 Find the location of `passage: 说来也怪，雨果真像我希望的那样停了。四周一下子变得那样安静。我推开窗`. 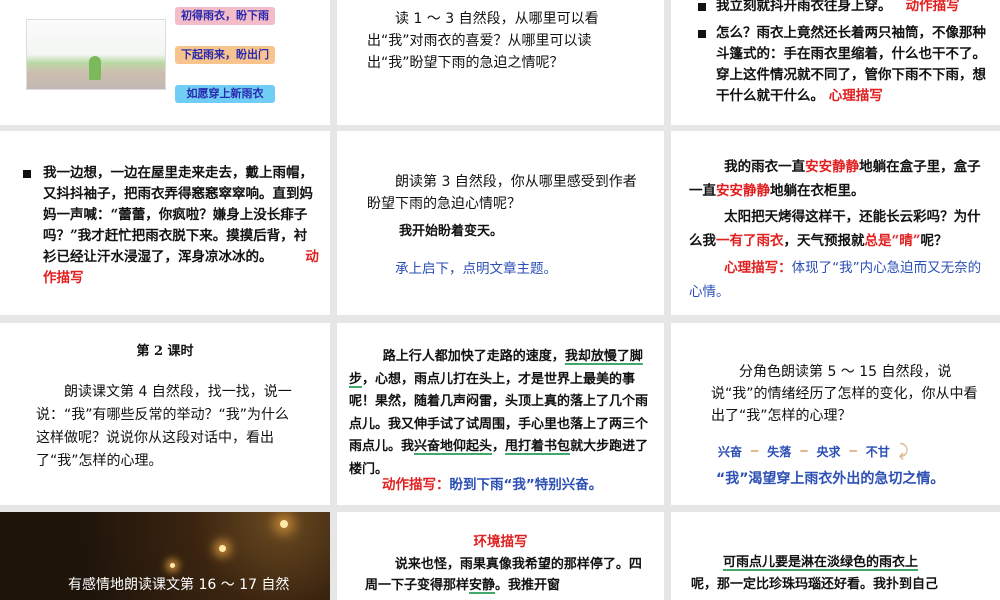

passage: 说来也怪，雨果真像我希望的那样停了。四周一下子变得那样安静。我推开窗 is located at coordinates (505, 575).